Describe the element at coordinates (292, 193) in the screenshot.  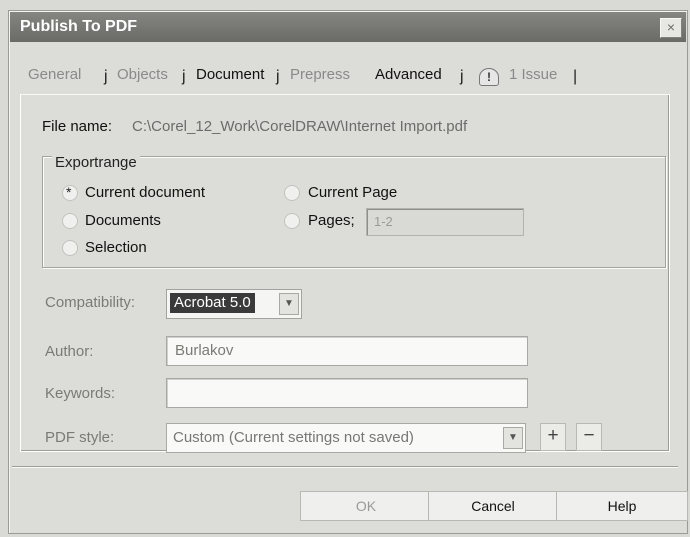
I see `radio-current-page` at that location.